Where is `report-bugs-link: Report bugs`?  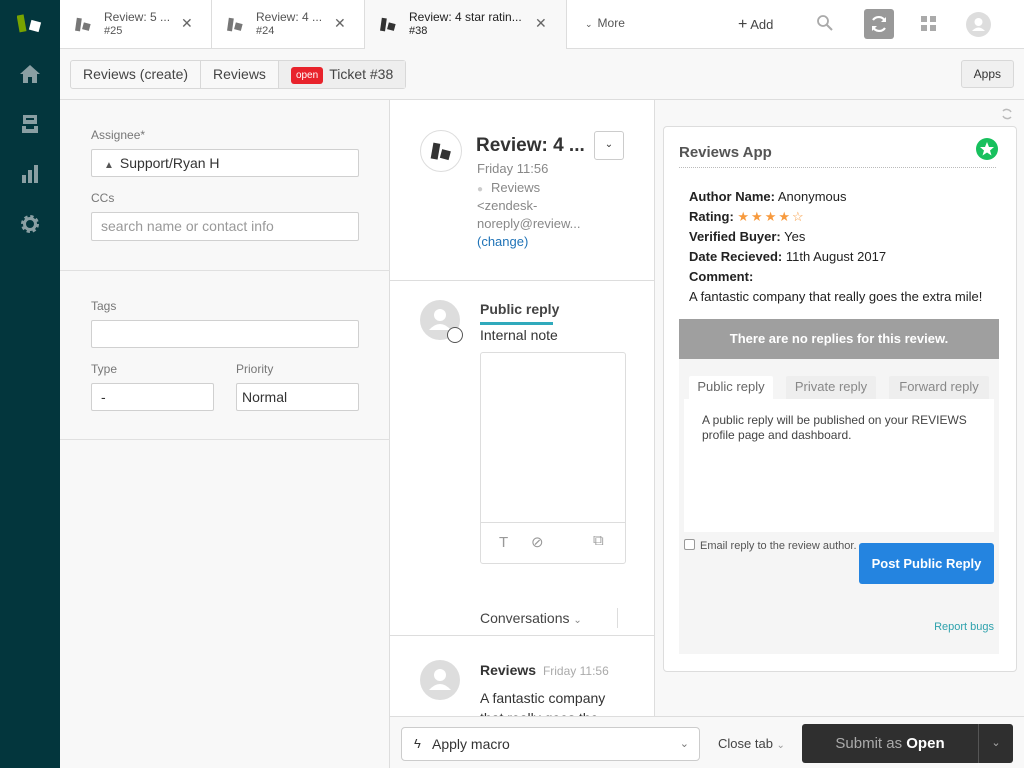 report-bugs-link: Report bugs is located at coordinates (964, 627).